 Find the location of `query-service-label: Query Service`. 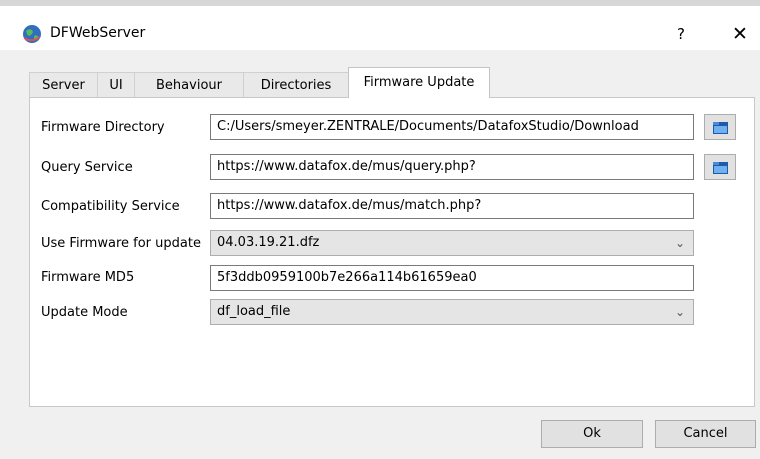

query-service-label: Query Service is located at coordinates (87, 167).